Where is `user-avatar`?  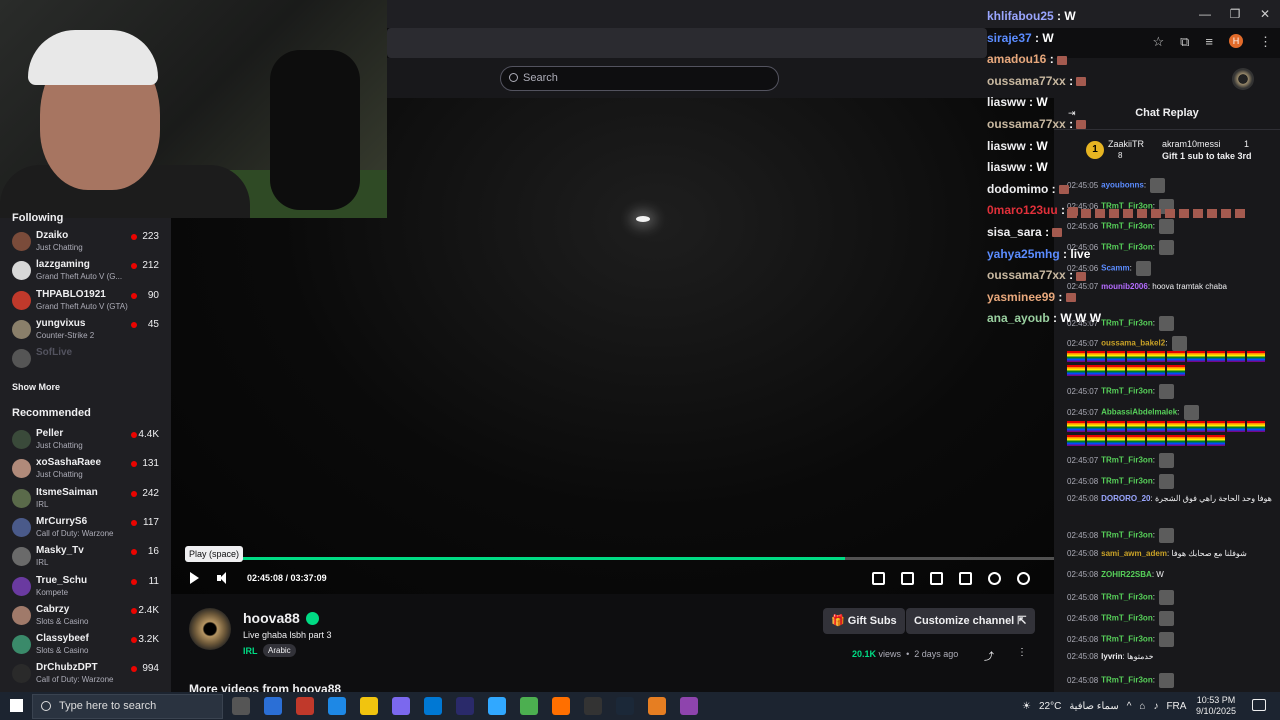 user-avatar is located at coordinates (1243, 79).